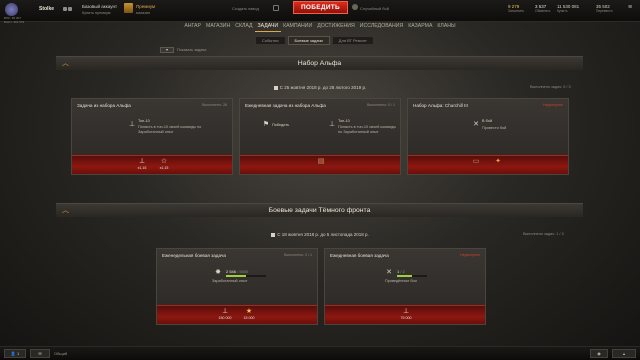 The width and height of the screenshot is (640, 360). I want to click on condition-title: Победить, so click(281, 125).